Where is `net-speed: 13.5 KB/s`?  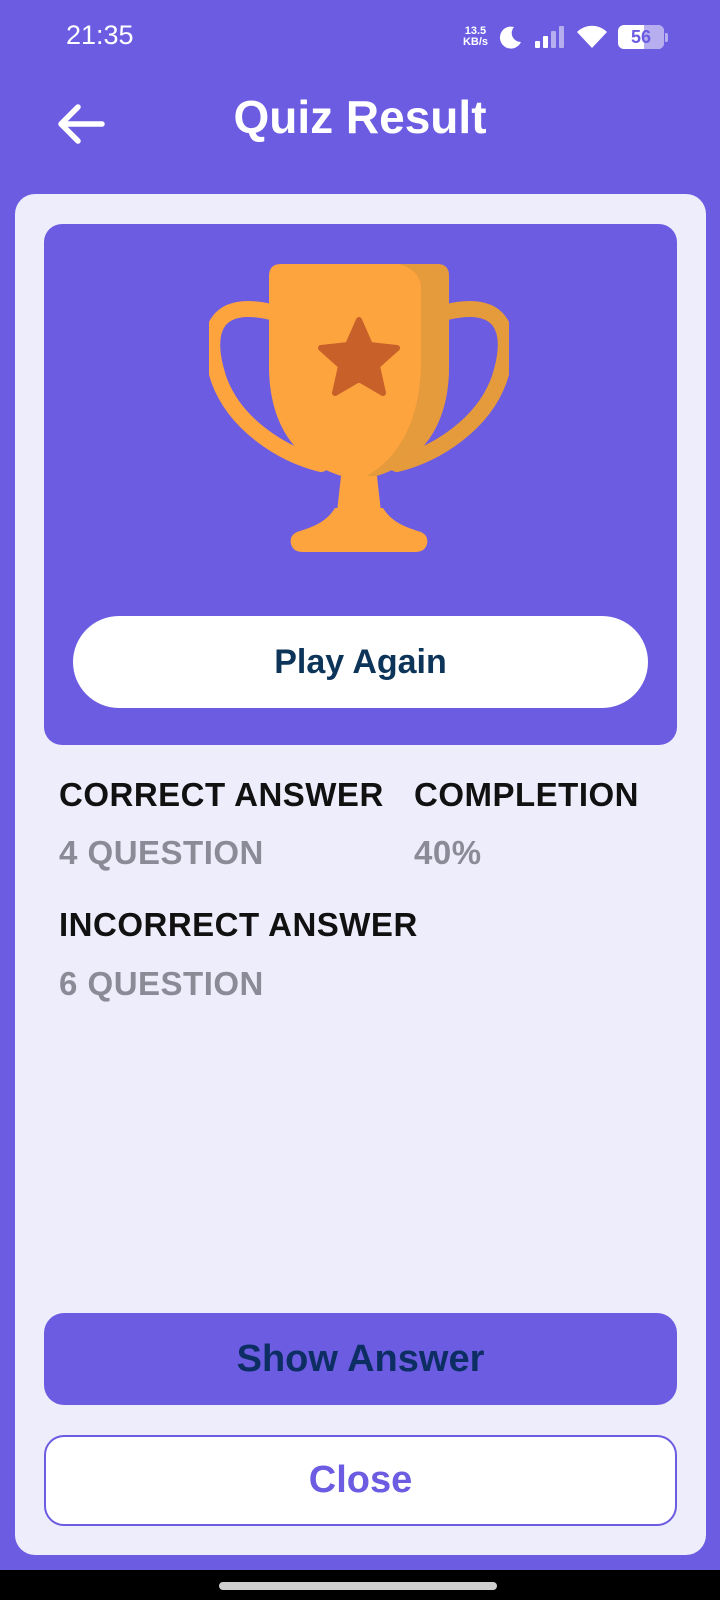 net-speed: 13.5 KB/s is located at coordinates (475, 37).